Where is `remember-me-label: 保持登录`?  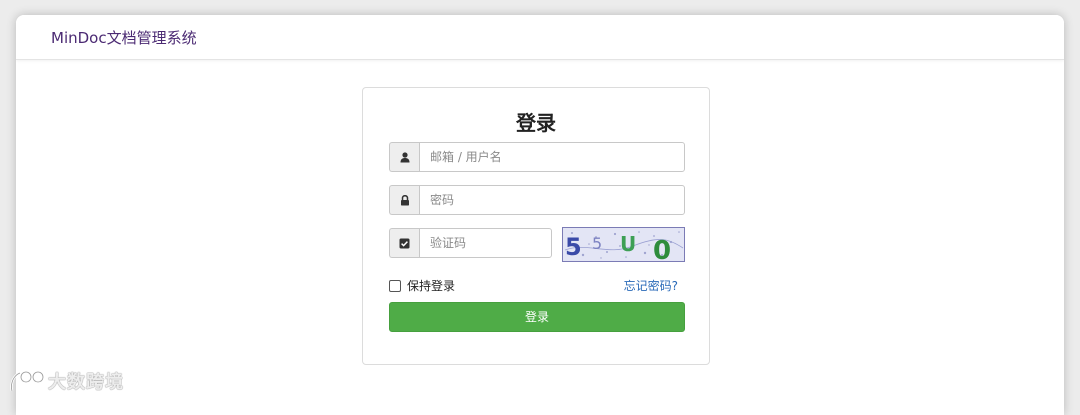 remember-me-label: 保持登录 is located at coordinates (431, 286).